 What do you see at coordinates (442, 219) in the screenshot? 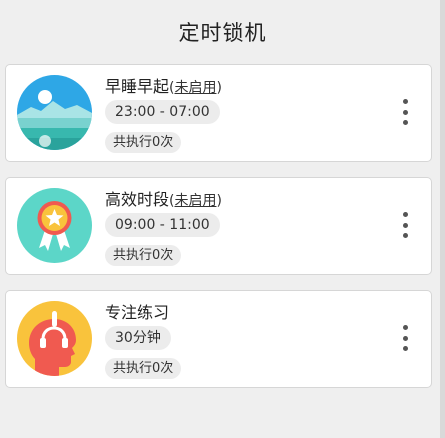
I see `scrollbar-track` at bounding box center [442, 219].